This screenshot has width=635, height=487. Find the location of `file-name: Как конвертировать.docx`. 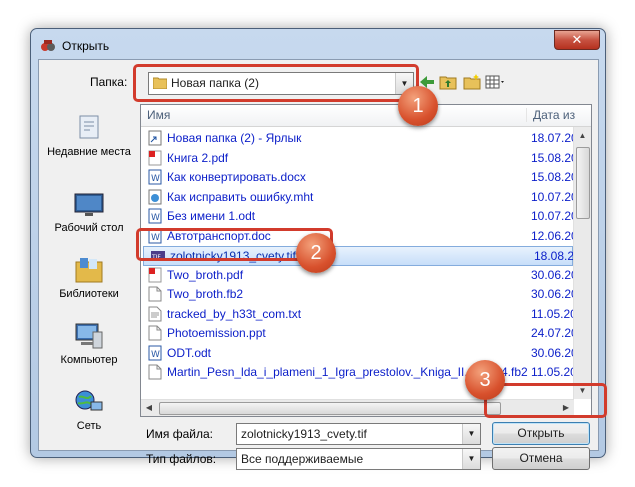

file-name: Как конвертировать.docx is located at coordinates (236, 177).